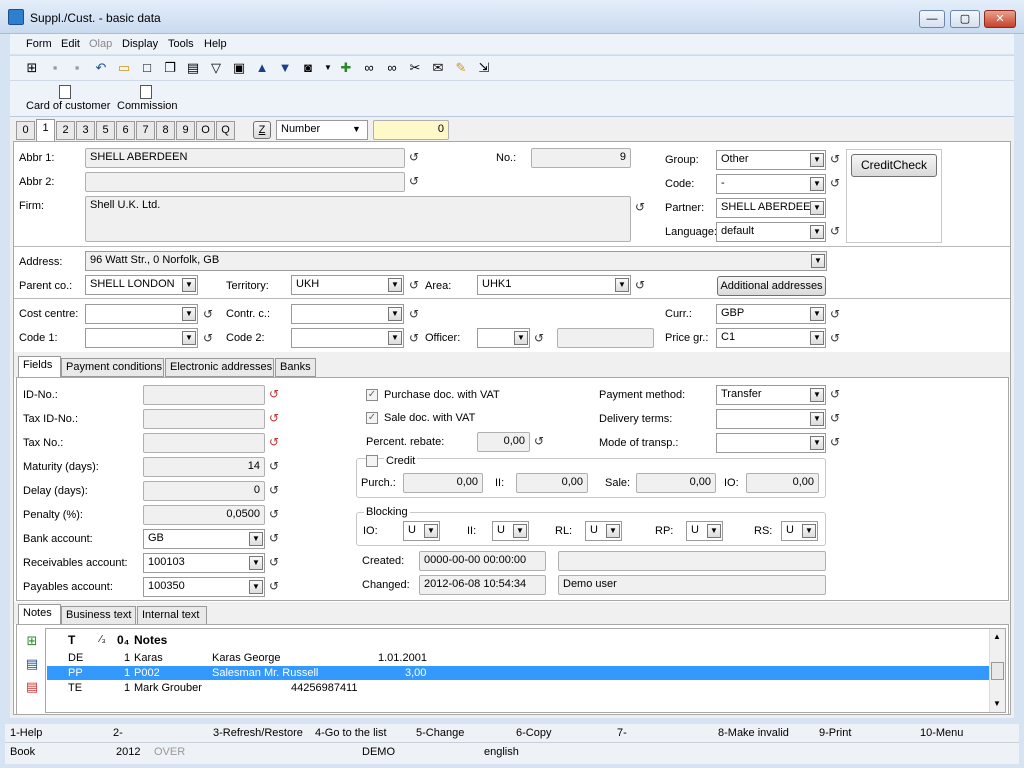 This screenshot has height=768, width=1024. What do you see at coordinates (219, 367) in the screenshot?
I see `tab-electronic-addresses: Electronic addresses` at bounding box center [219, 367].